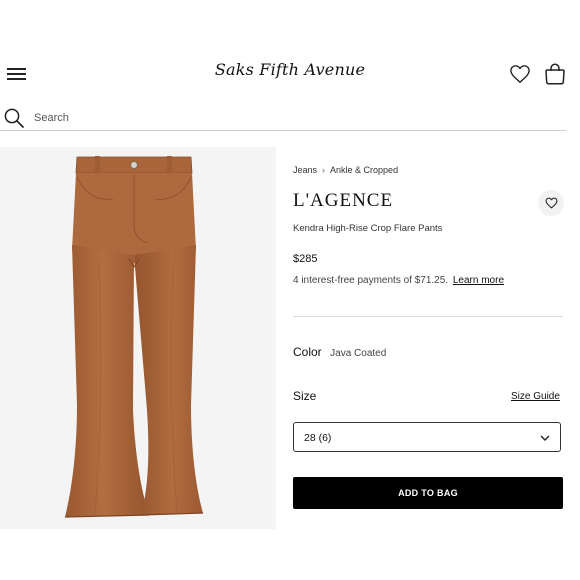  What do you see at coordinates (358, 353) in the screenshot?
I see `color-value: Java Coated` at bounding box center [358, 353].